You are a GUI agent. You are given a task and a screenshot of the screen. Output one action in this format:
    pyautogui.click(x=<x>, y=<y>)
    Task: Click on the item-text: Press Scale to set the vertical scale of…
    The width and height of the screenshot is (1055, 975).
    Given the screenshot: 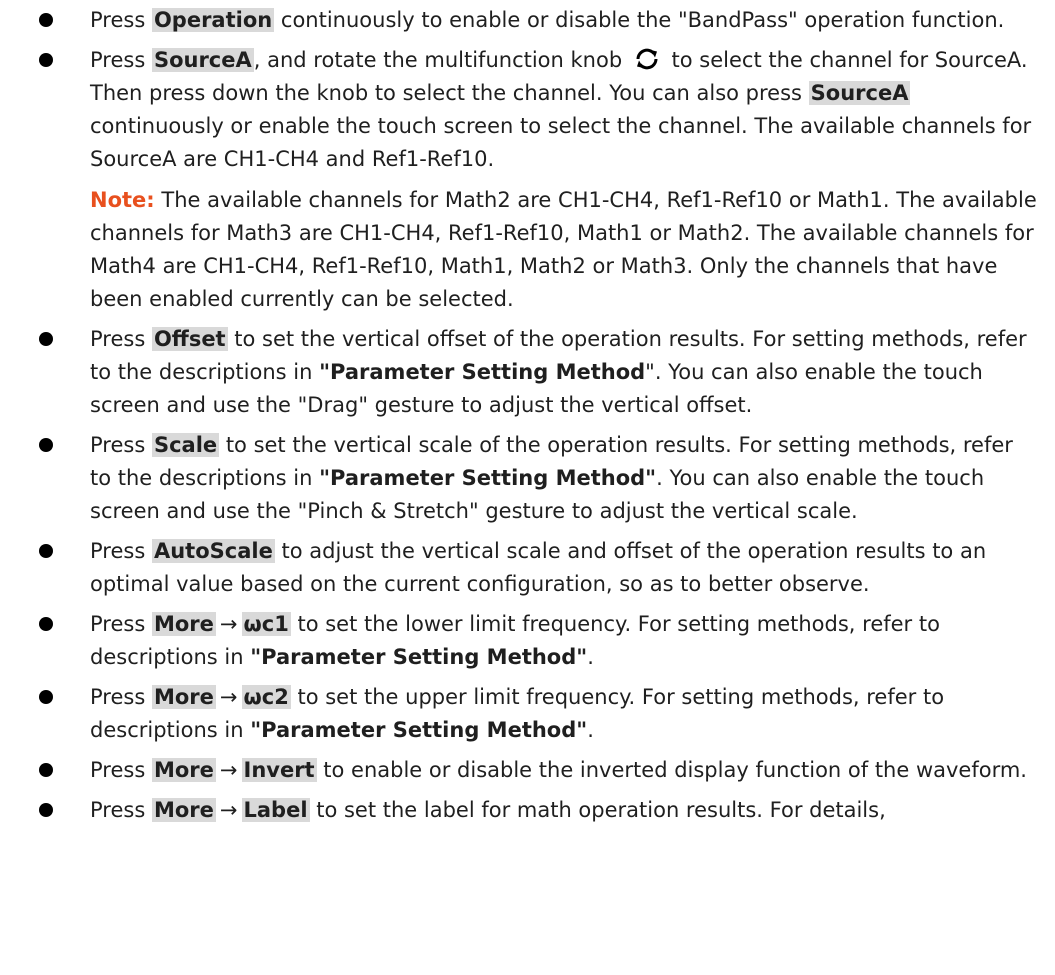 What is the action you would take?
    pyautogui.click(x=563, y=478)
    